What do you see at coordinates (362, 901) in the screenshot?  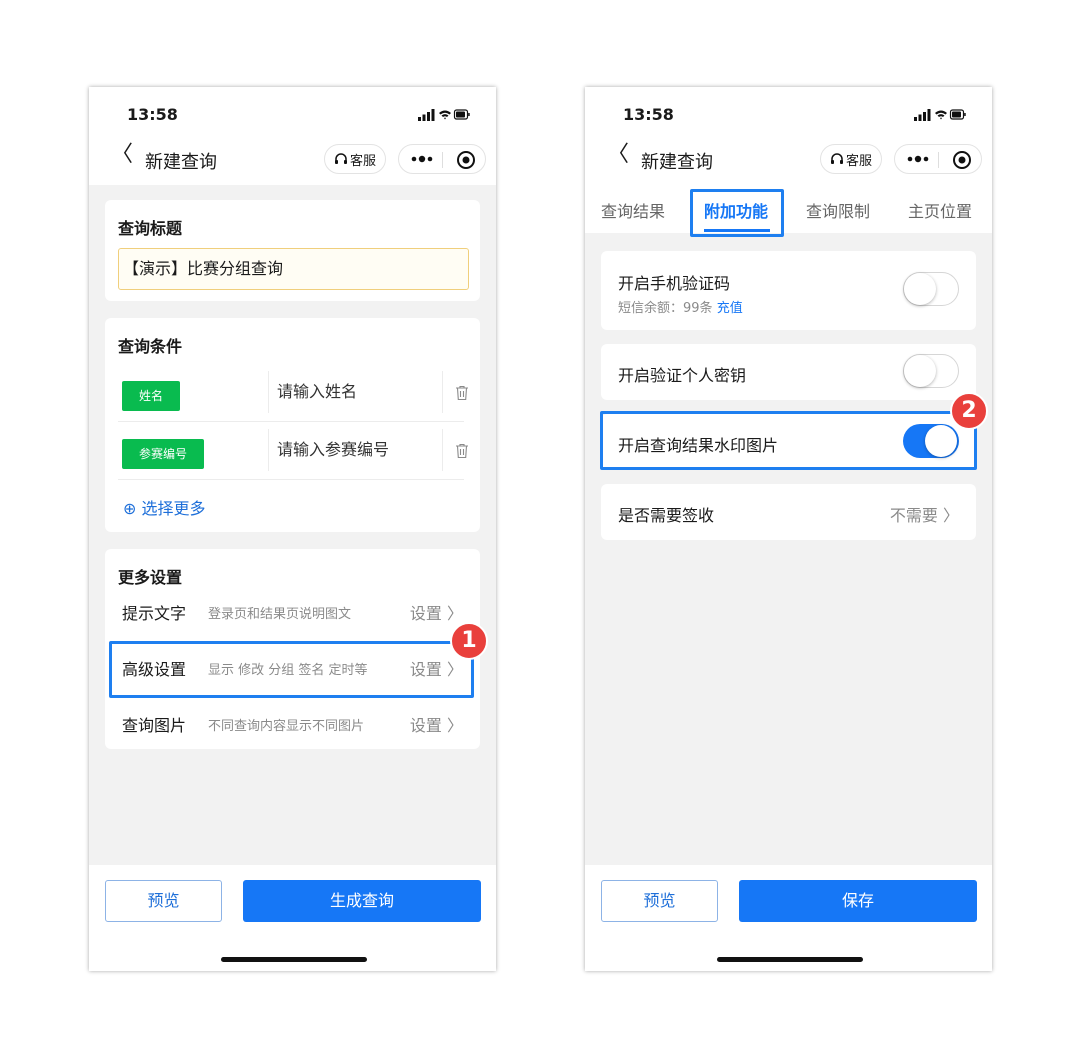 I see `generate-query-button: 生成查询` at bounding box center [362, 901].